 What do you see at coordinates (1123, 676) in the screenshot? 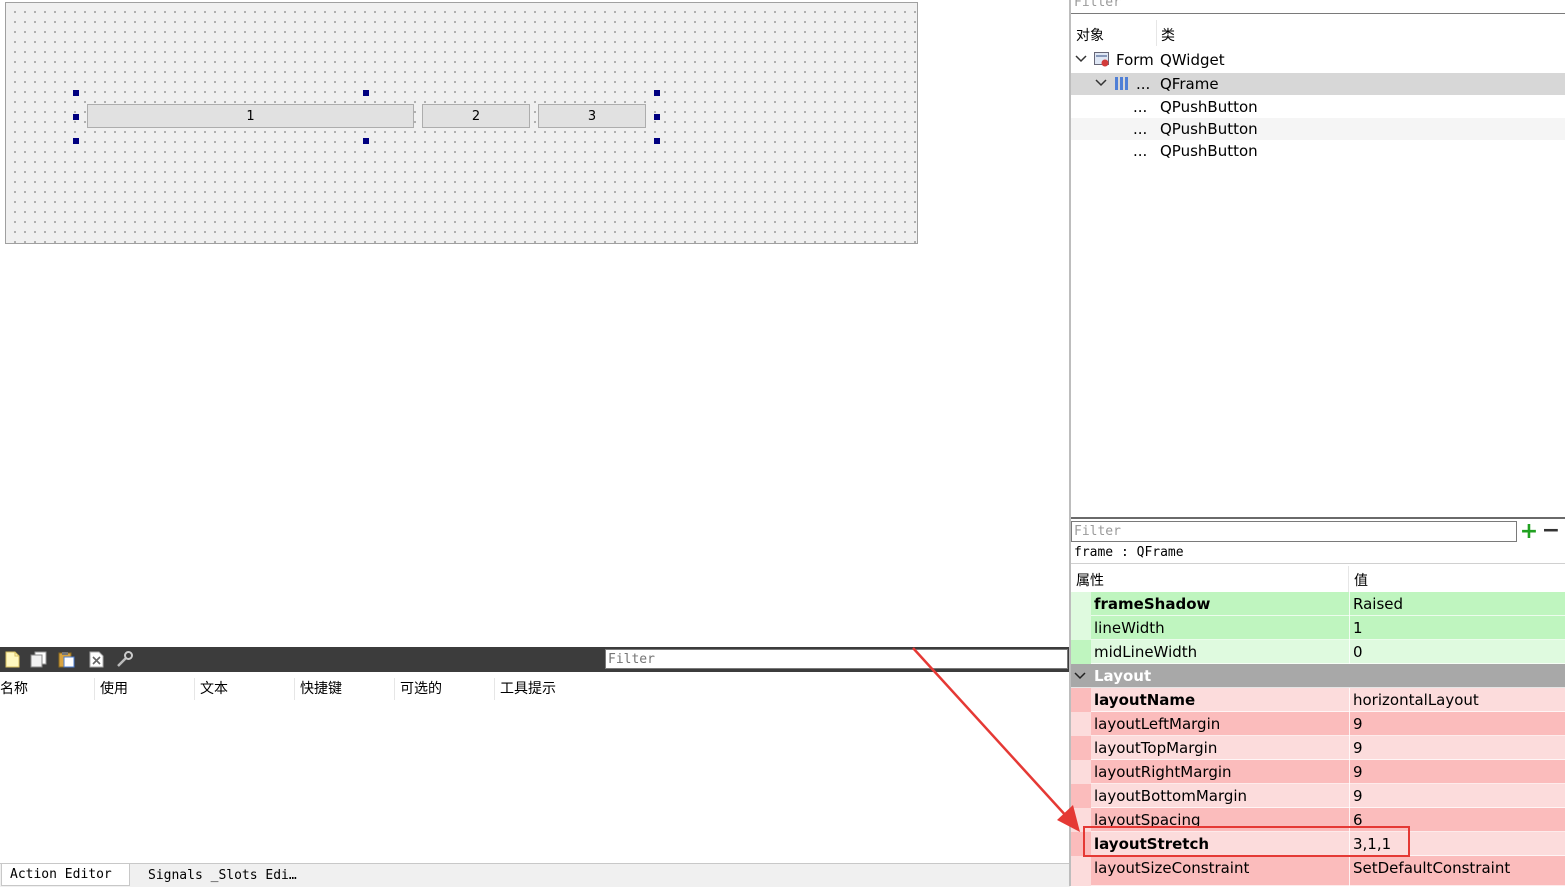
I see `group-title: Layout` at bounding box center [1123, 676].